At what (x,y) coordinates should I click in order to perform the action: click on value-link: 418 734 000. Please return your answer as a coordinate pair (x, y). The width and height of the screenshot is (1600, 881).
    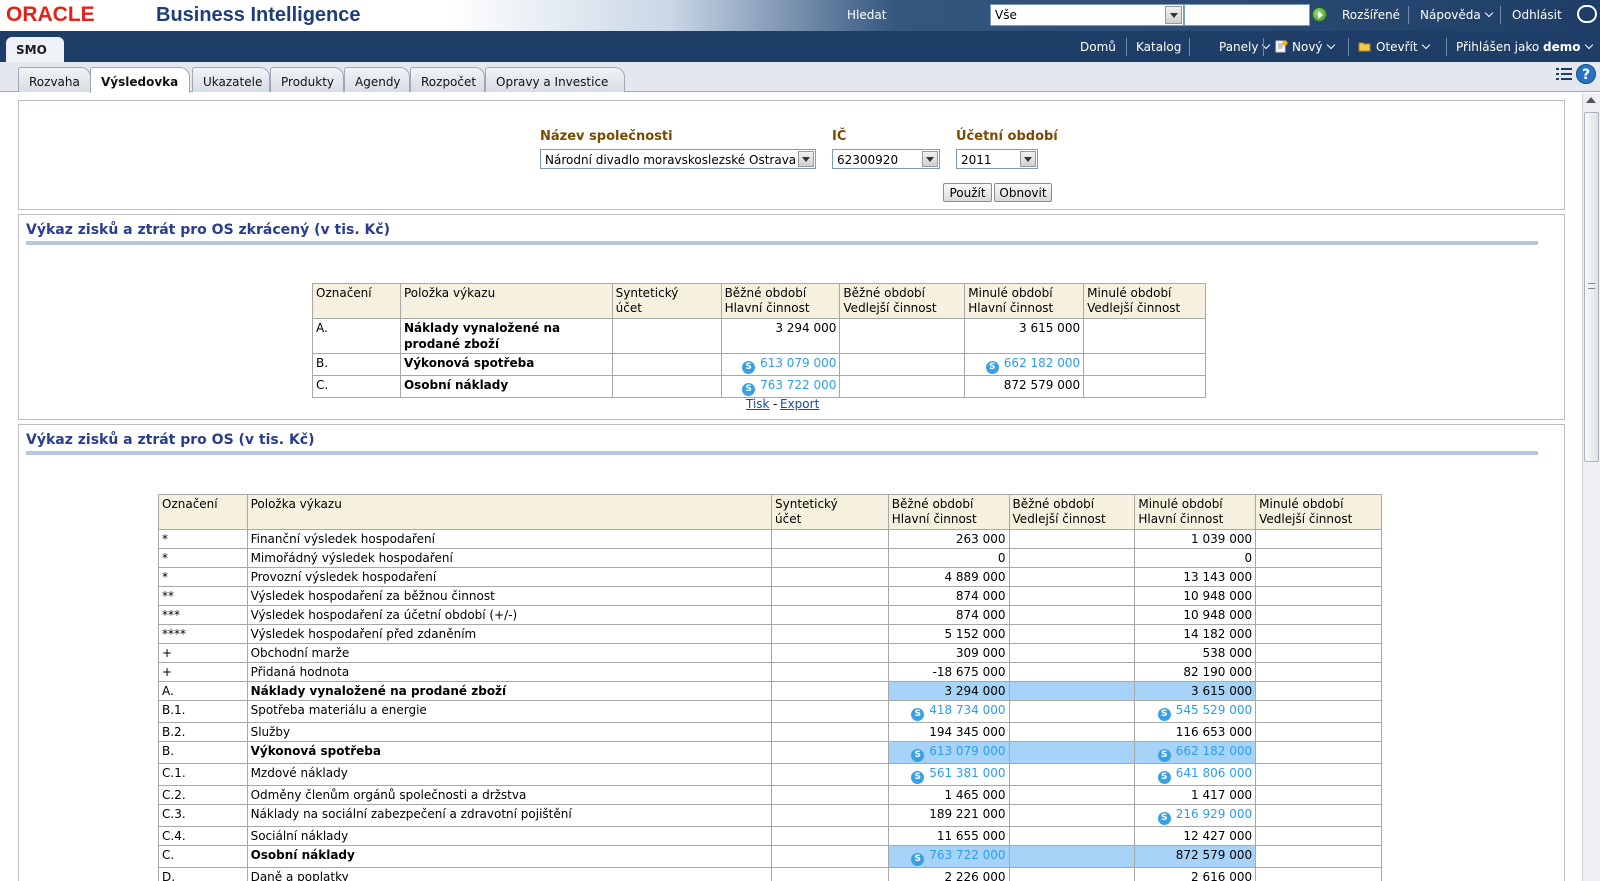
    Looking at the image, I should click on (967, 710).